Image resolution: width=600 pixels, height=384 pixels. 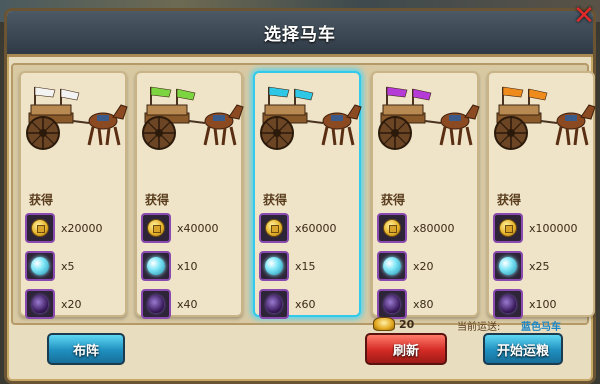 I want to click on reward-row: x25, so click(x=543, y=266).